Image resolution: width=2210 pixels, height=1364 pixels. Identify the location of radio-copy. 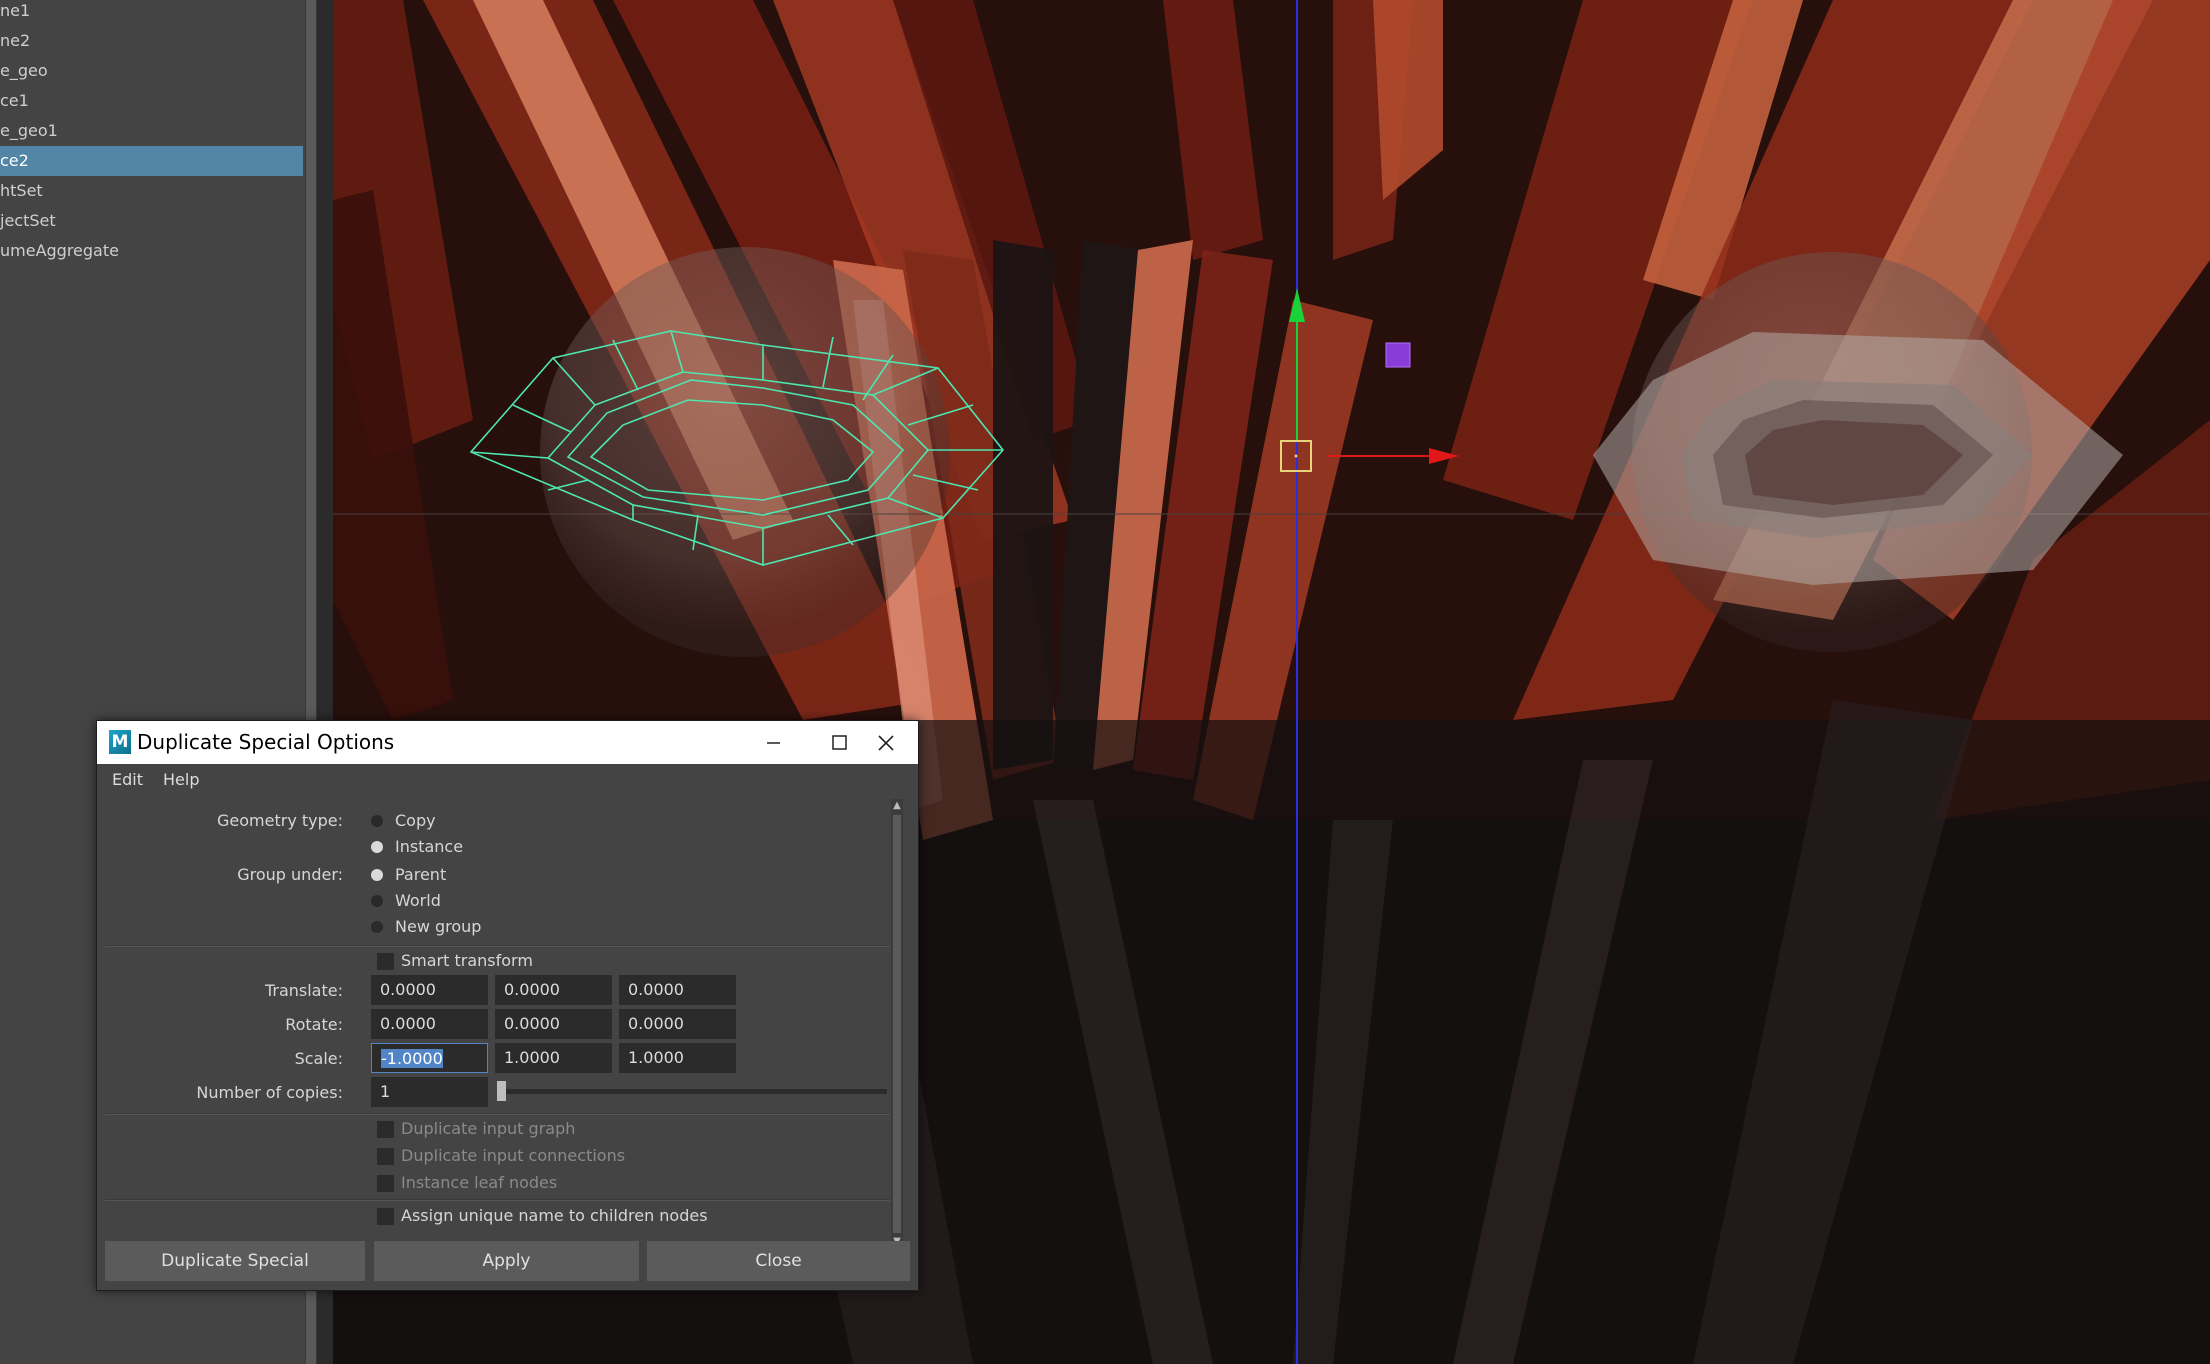
(377, 821).